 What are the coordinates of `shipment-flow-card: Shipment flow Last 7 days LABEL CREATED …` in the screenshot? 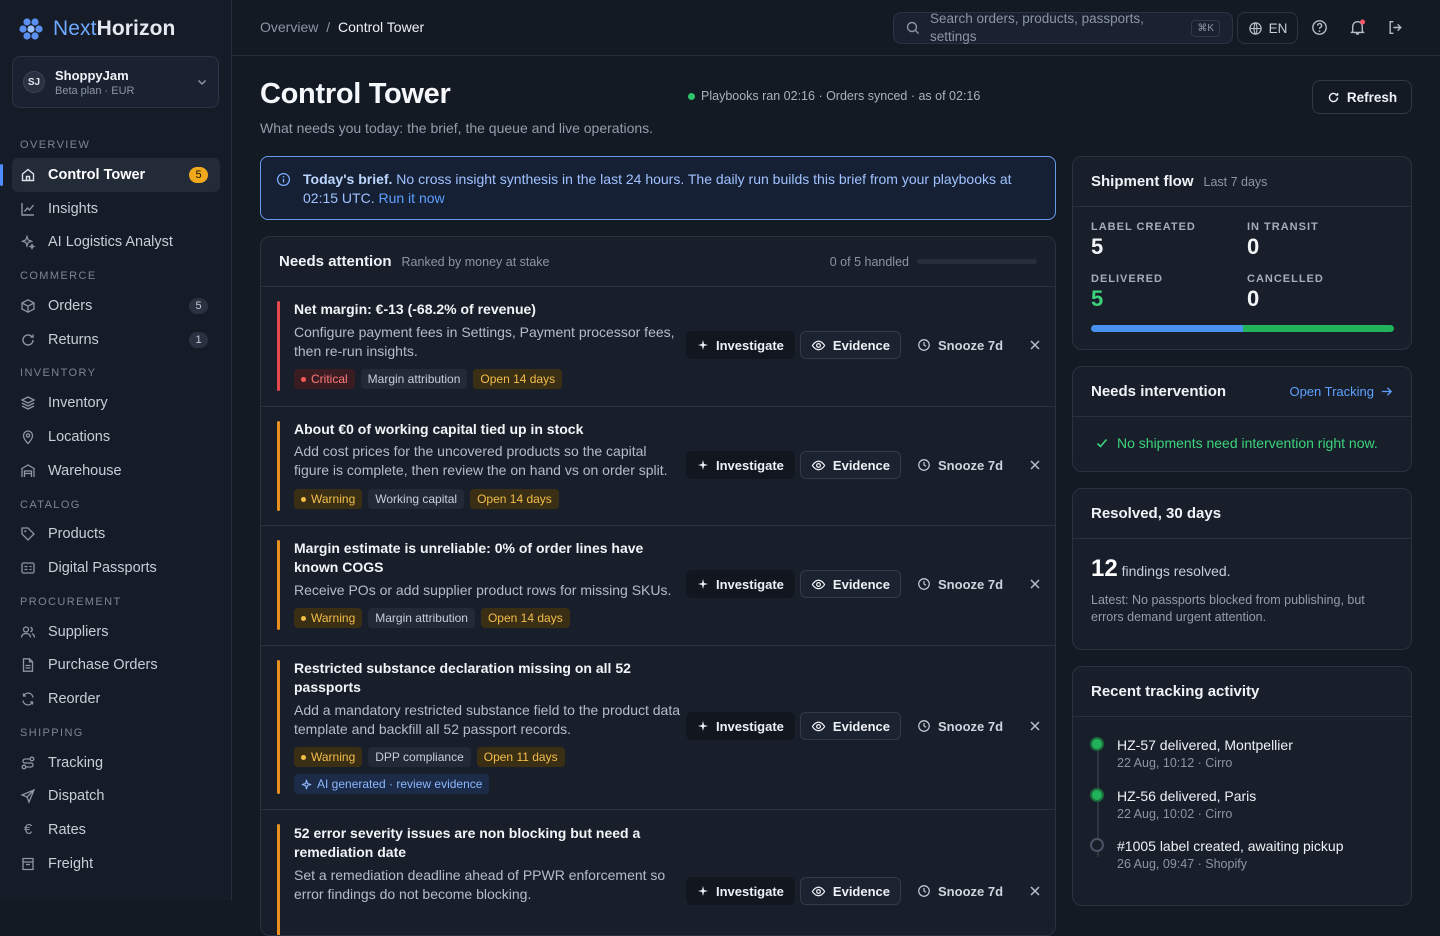 It's located at (1242, 253).